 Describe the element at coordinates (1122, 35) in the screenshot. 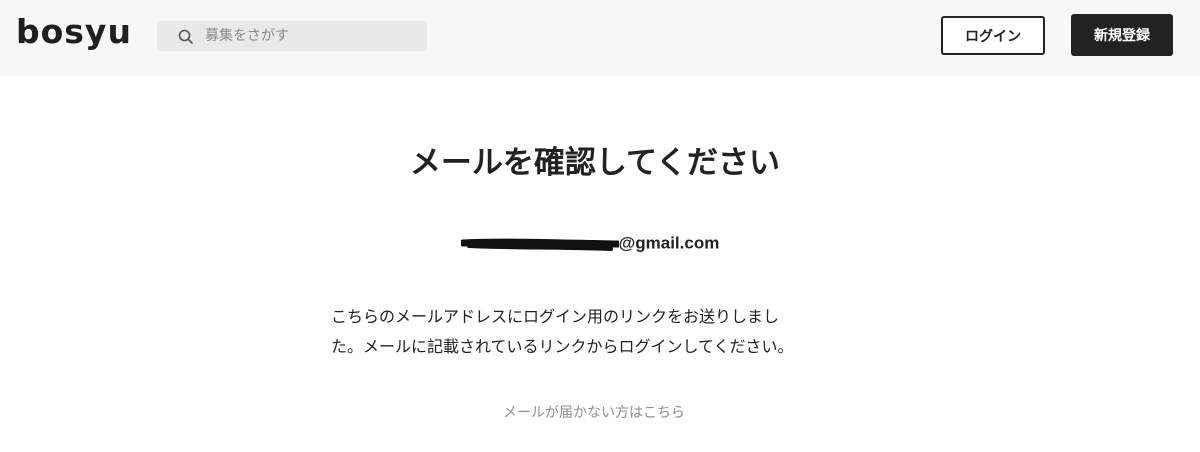

I see `signup-button: 新規登録` at that location.